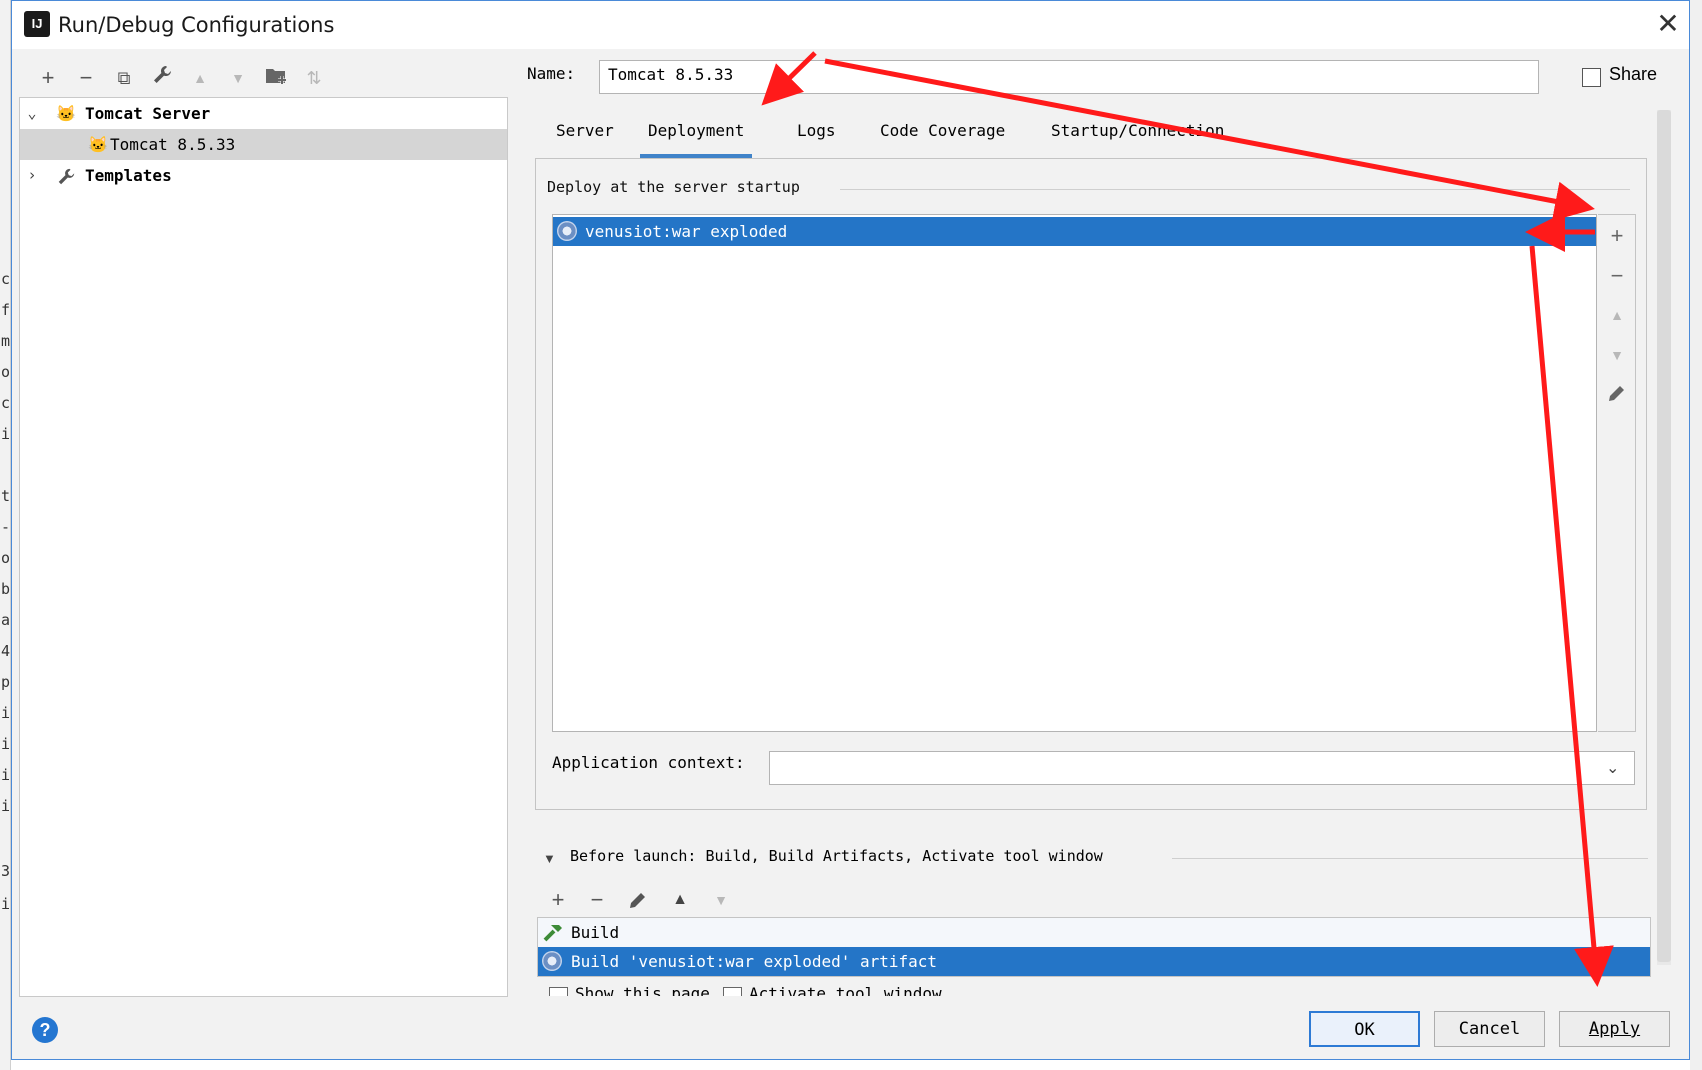  Describe the element at coordinates (1617, 276) in the screenshot. I see `remove-artifact-button: −` at that location.